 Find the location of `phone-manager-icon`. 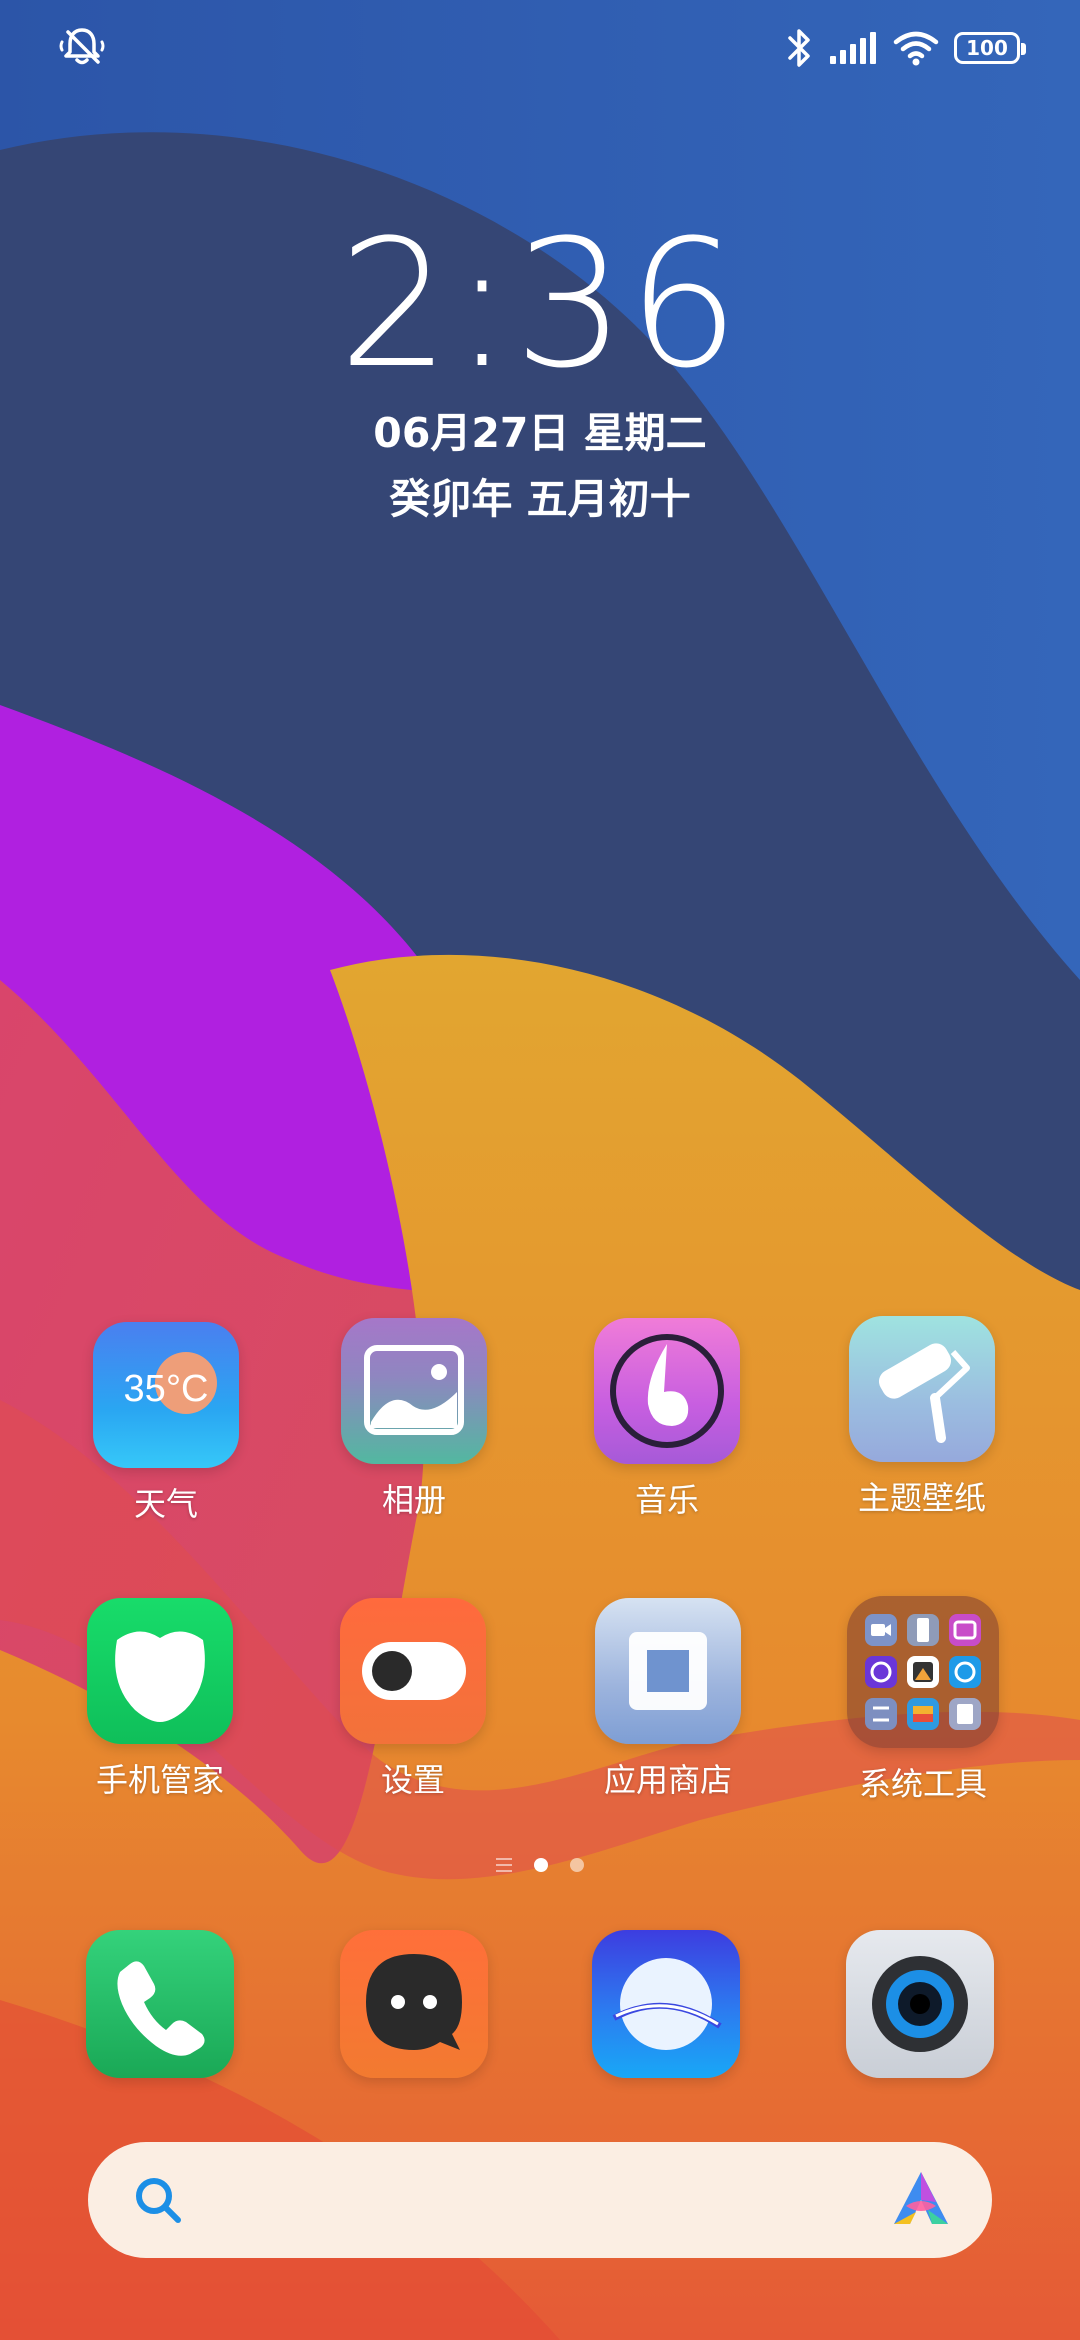

phone-manager-icon is located at coordinates (160, 1671).